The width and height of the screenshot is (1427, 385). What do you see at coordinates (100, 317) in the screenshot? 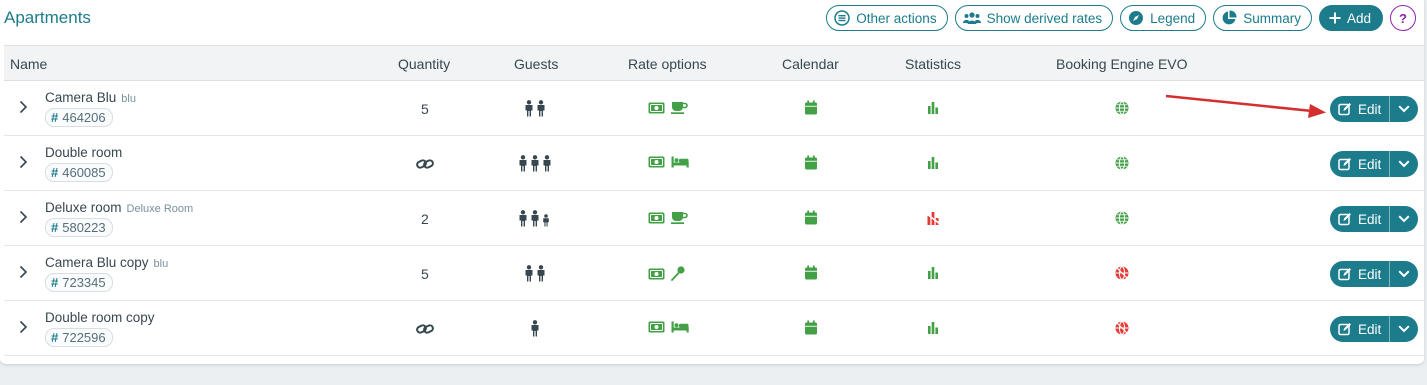
I see `room-name: Double room copy` at bounding box center [100, 317].